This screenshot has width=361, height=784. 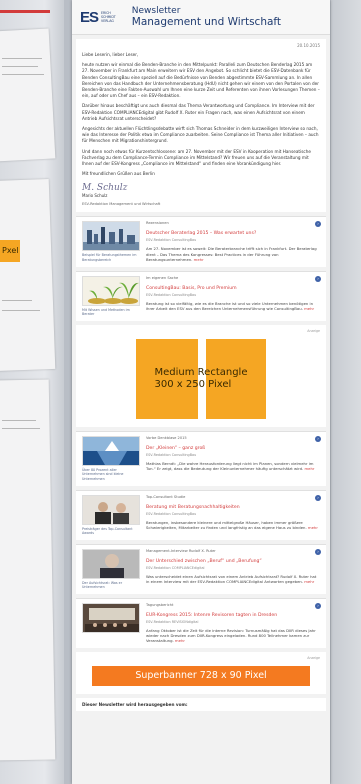 What do you see at coordinates (201, 675) in the screenshot?
I see `ad-placeholder: Superbanner 728 x 90 Pixel` at bounding box center [201, 675].